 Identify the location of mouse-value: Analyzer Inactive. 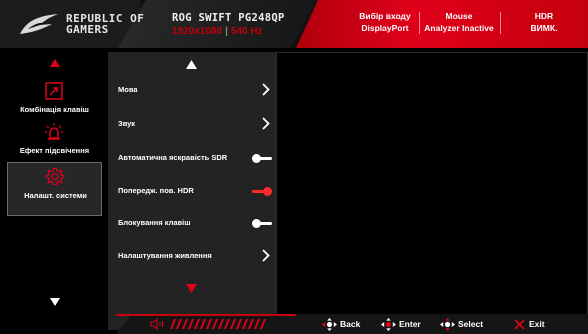
(459, 28).